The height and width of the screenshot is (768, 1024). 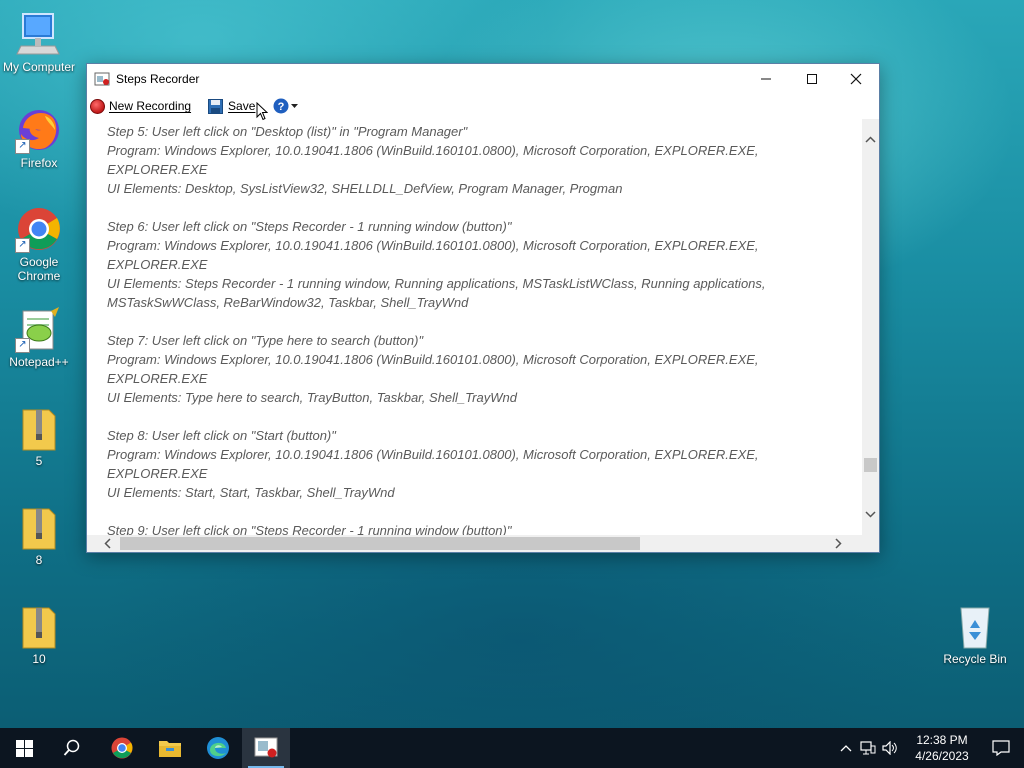 I want to click on scroll-down-arrow-icon, so click(x=870, y=514).